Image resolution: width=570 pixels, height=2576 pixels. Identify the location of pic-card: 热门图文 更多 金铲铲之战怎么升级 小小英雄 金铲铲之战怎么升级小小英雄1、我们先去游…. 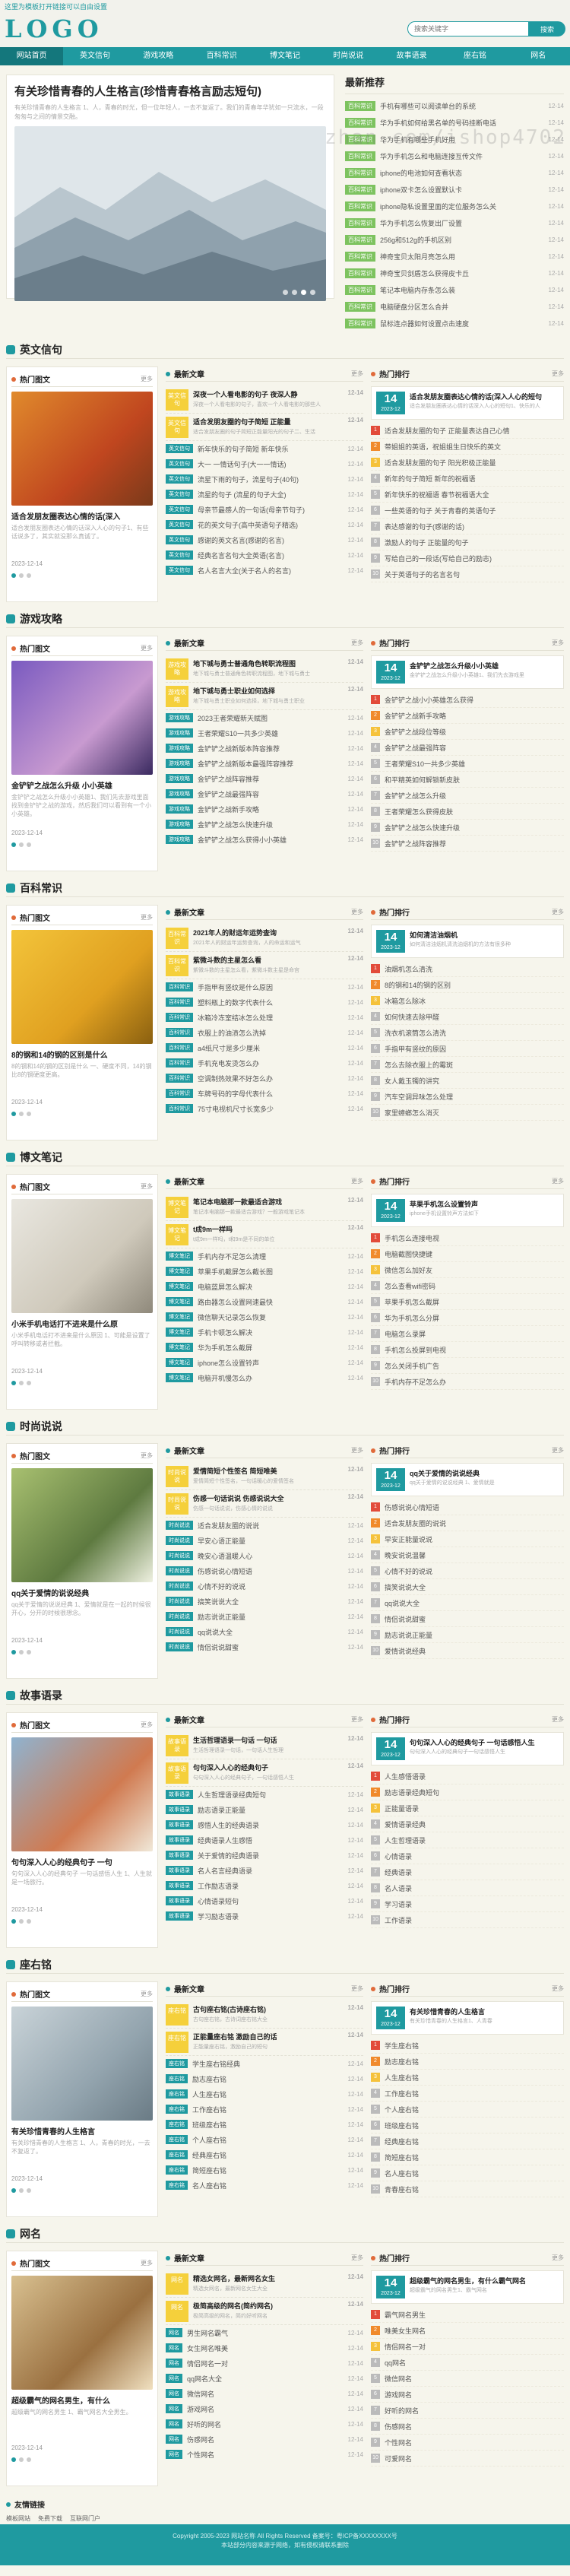
(82, 753).